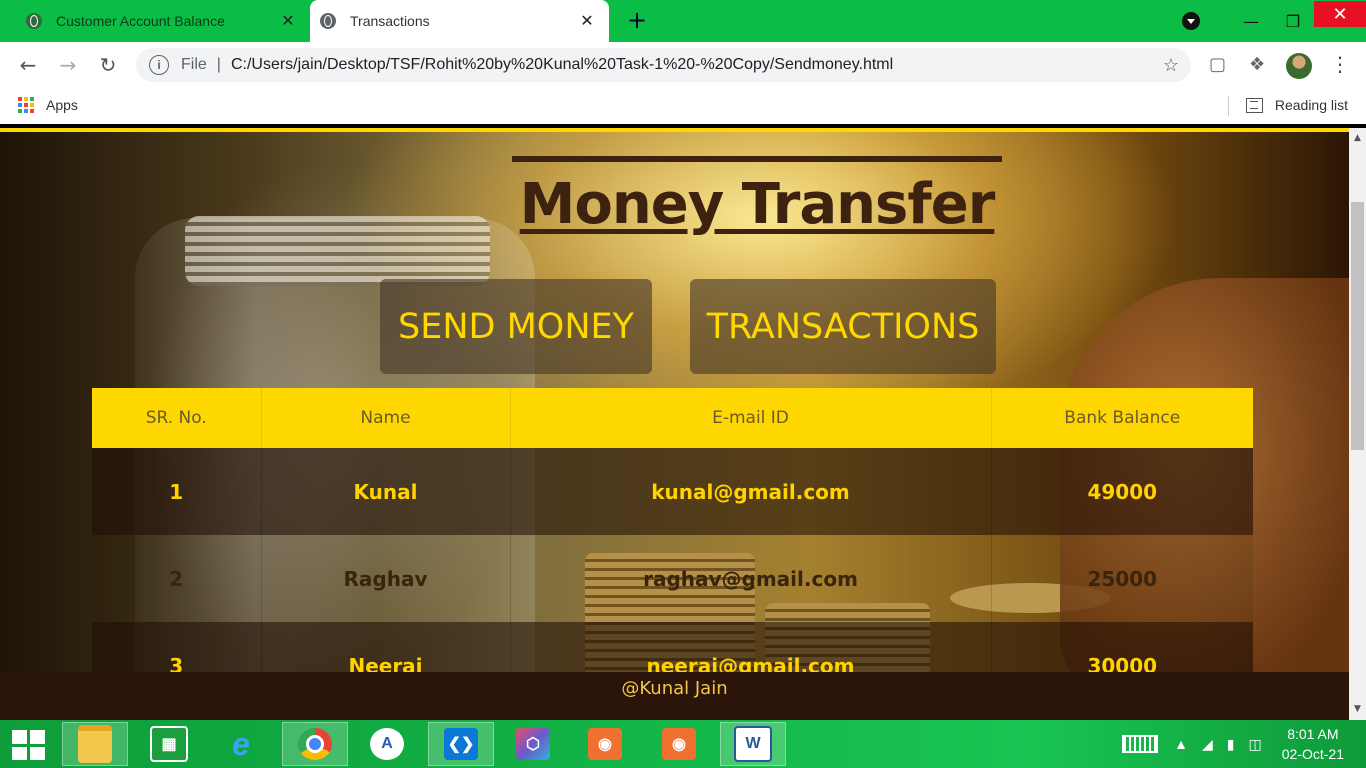  I want to click on chevron-up-icon: ▲, so click(1181, 744).